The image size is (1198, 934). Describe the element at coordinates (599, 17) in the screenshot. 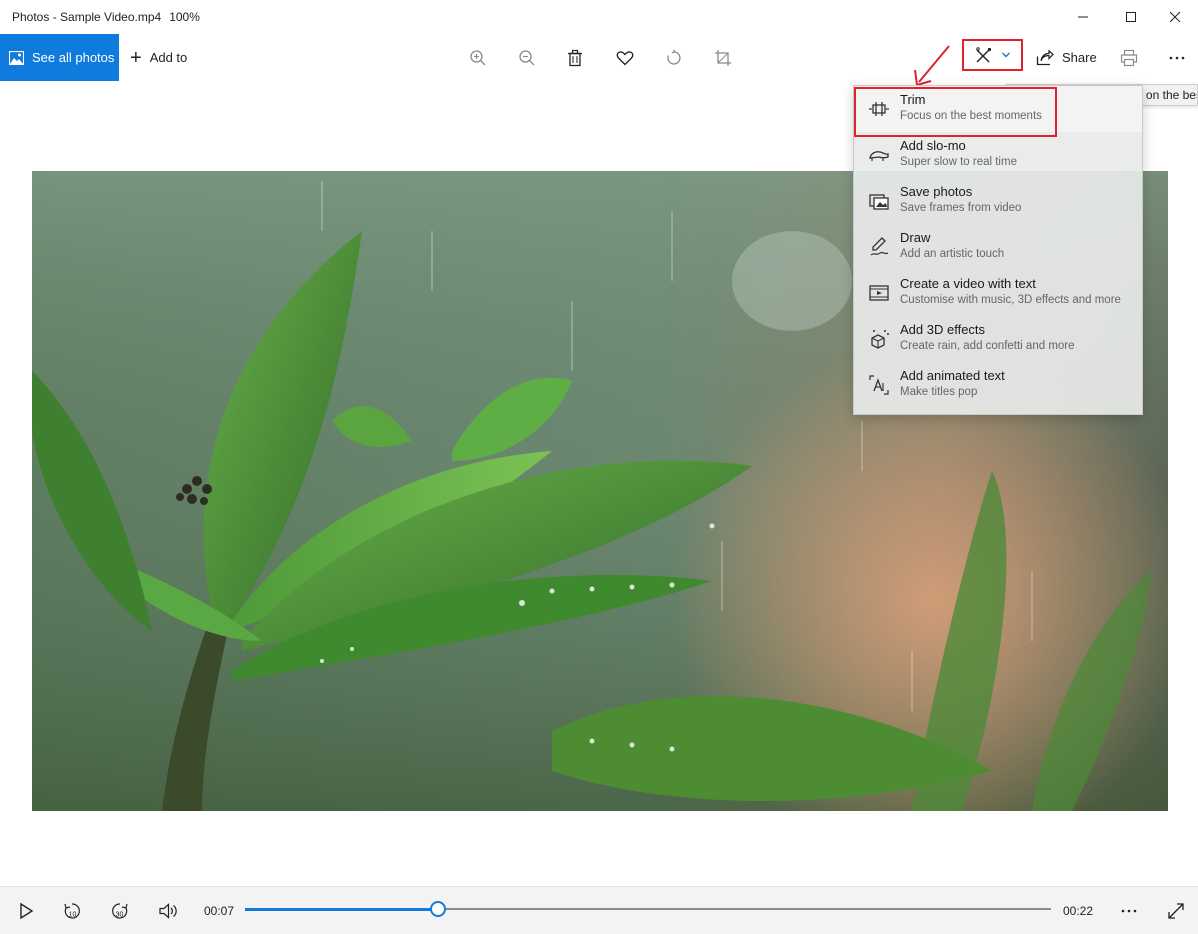

I see `title-bar: Photos - Sample Video.mp4 100%` at that location.